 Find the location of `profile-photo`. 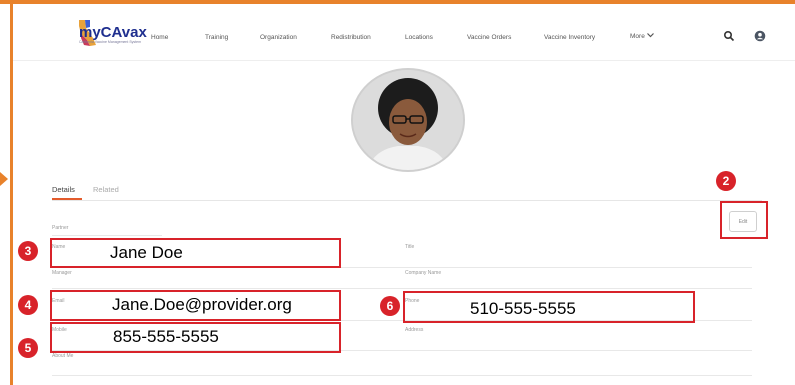

profile-photo is located at coordinates (408, 120).